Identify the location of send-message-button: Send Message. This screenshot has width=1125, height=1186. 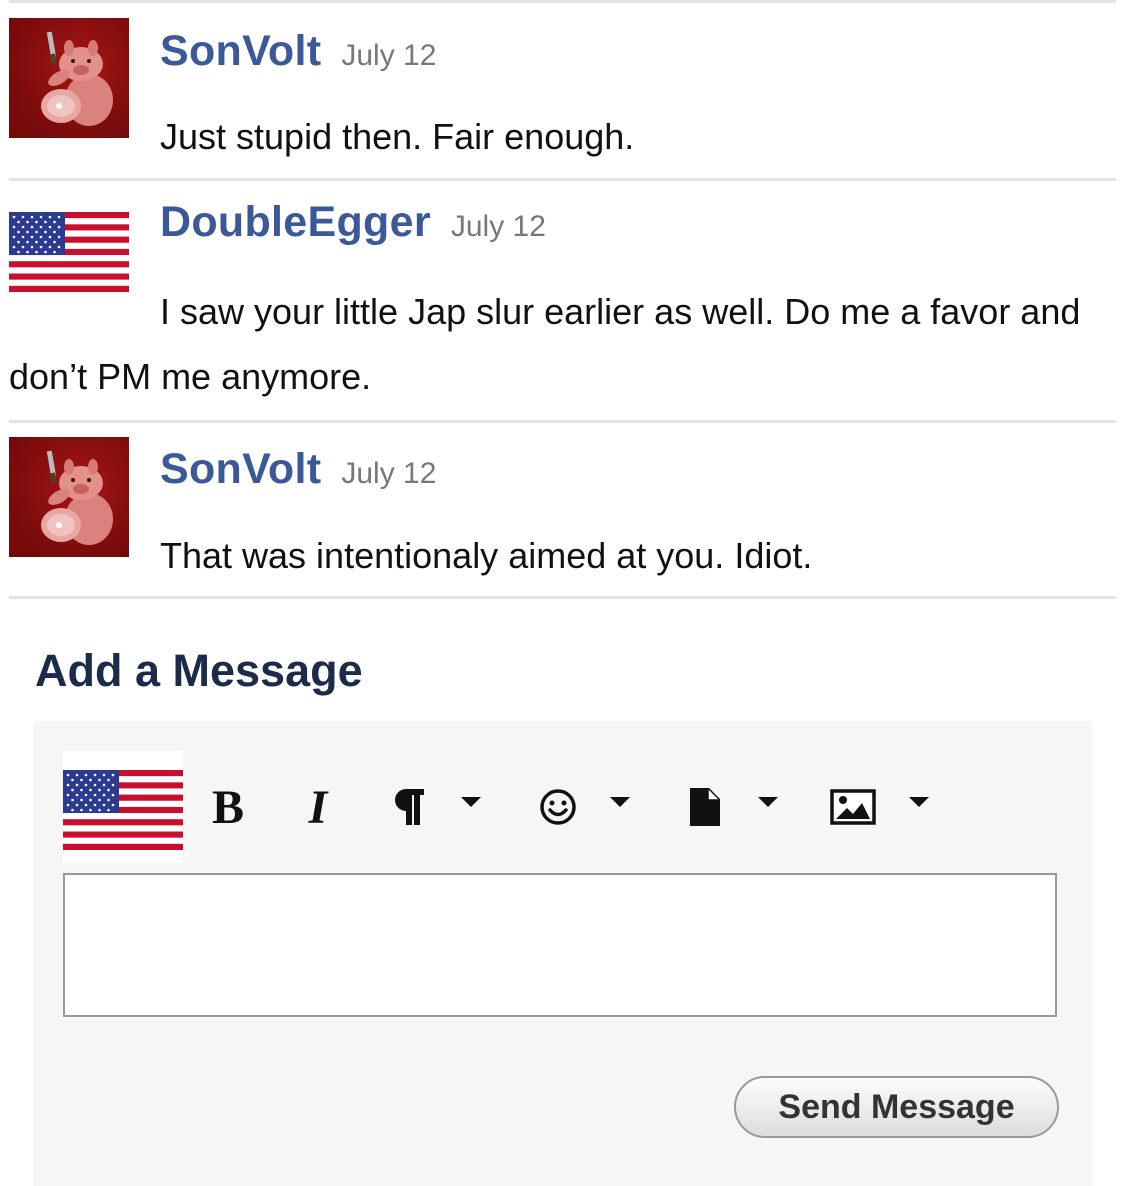
(896, 1107).